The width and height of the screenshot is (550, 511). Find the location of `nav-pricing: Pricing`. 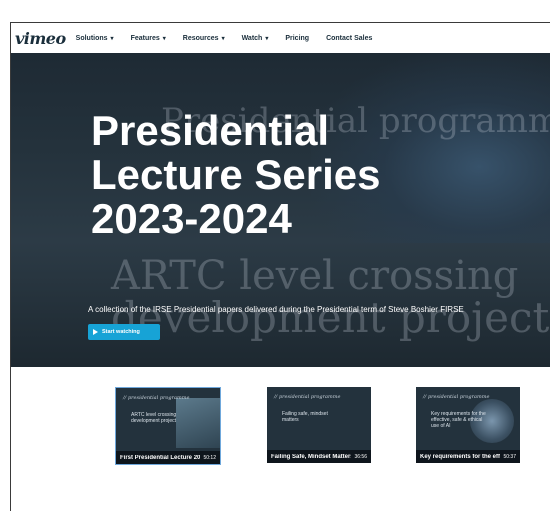

nav-pricing: Pricing is located at coordinates (297, 38).